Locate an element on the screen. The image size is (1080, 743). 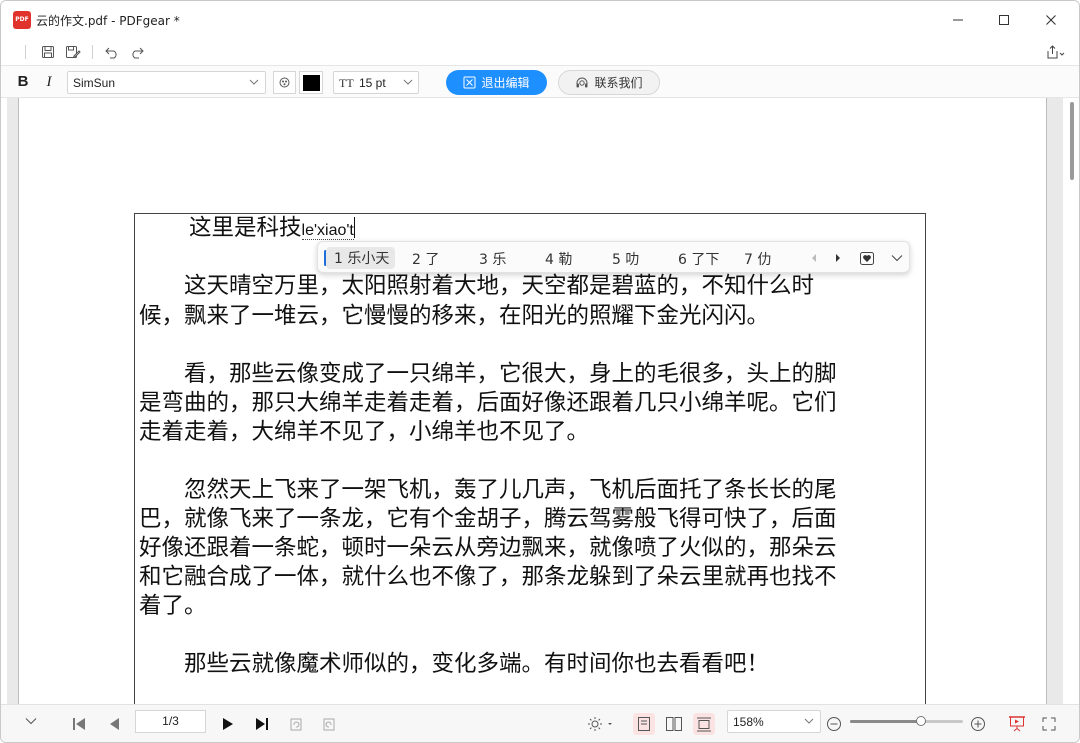
ime-candidate-window: 1 乐小天 2 了 3 乐 4 勒 5 叻 6 了下 7 仂 is located at coordinates (613, 257).